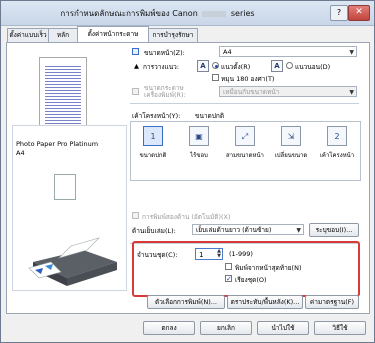 This screenshot has width=375, height=343. I want to click on separator, so click(244, 103).